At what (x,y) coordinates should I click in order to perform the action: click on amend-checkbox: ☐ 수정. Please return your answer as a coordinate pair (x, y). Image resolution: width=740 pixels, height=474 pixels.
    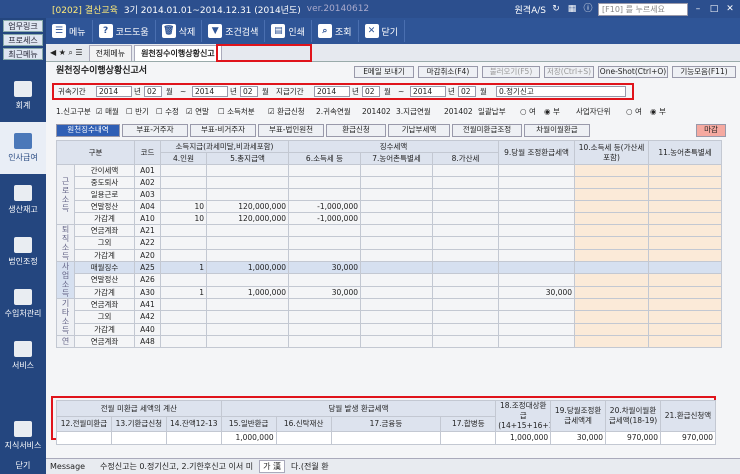
    Looking at the image, I should click on (167, 111).